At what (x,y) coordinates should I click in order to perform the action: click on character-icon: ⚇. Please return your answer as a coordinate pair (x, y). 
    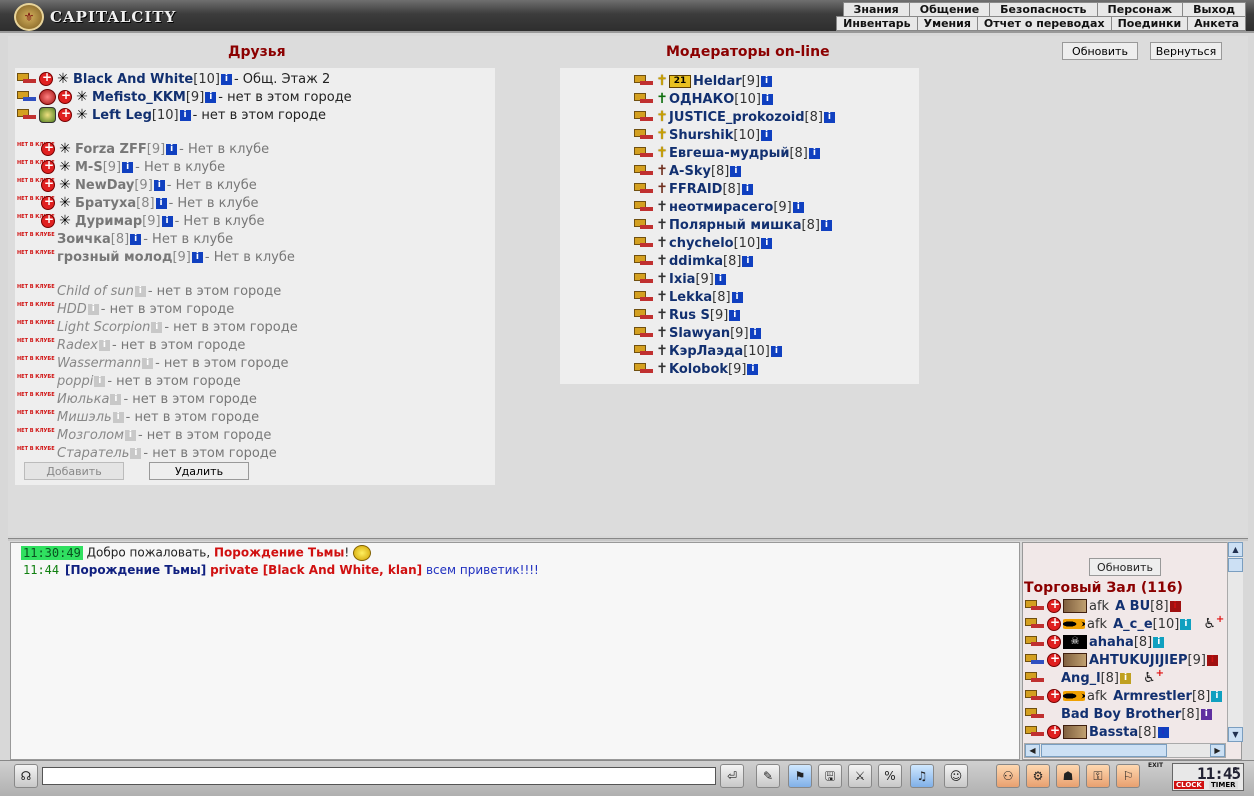
    Looking at the image, I should click on (1008, 776).